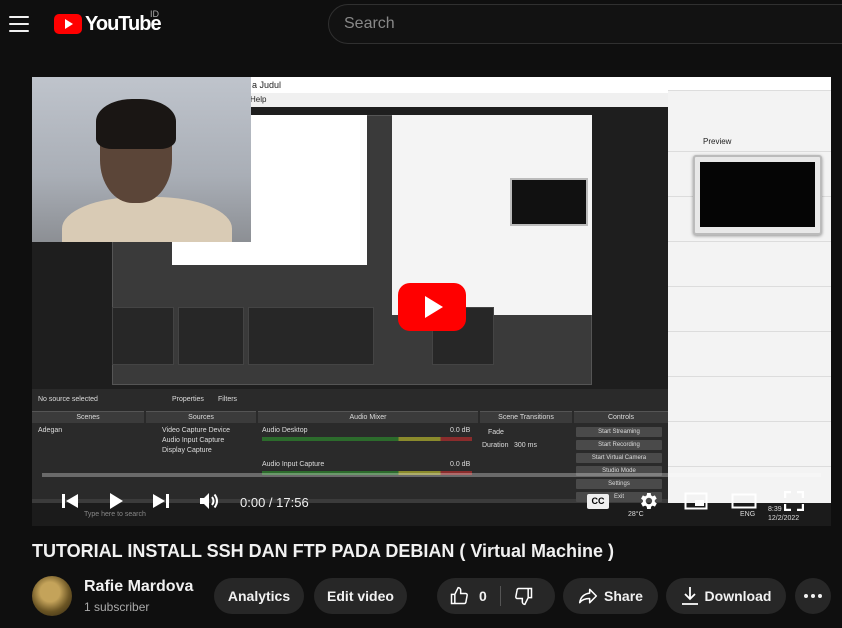  Describe the element at coordinates (311, 336) in the screenshot. I see `nested-mixer-pane` at that location.